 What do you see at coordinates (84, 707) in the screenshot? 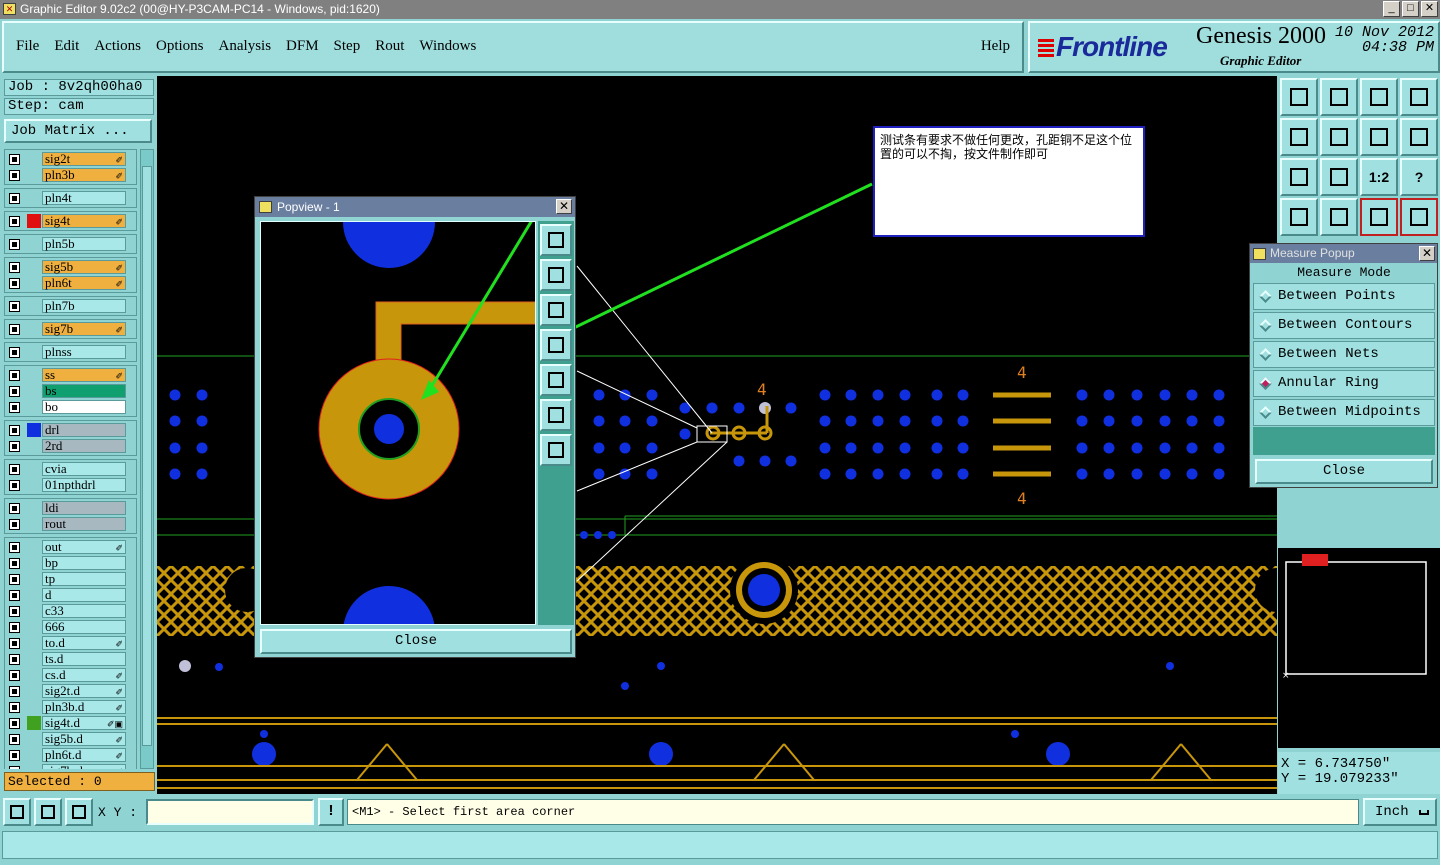
I see `layer-name: pln3b.d ✐` at bounding box center [84, 707].